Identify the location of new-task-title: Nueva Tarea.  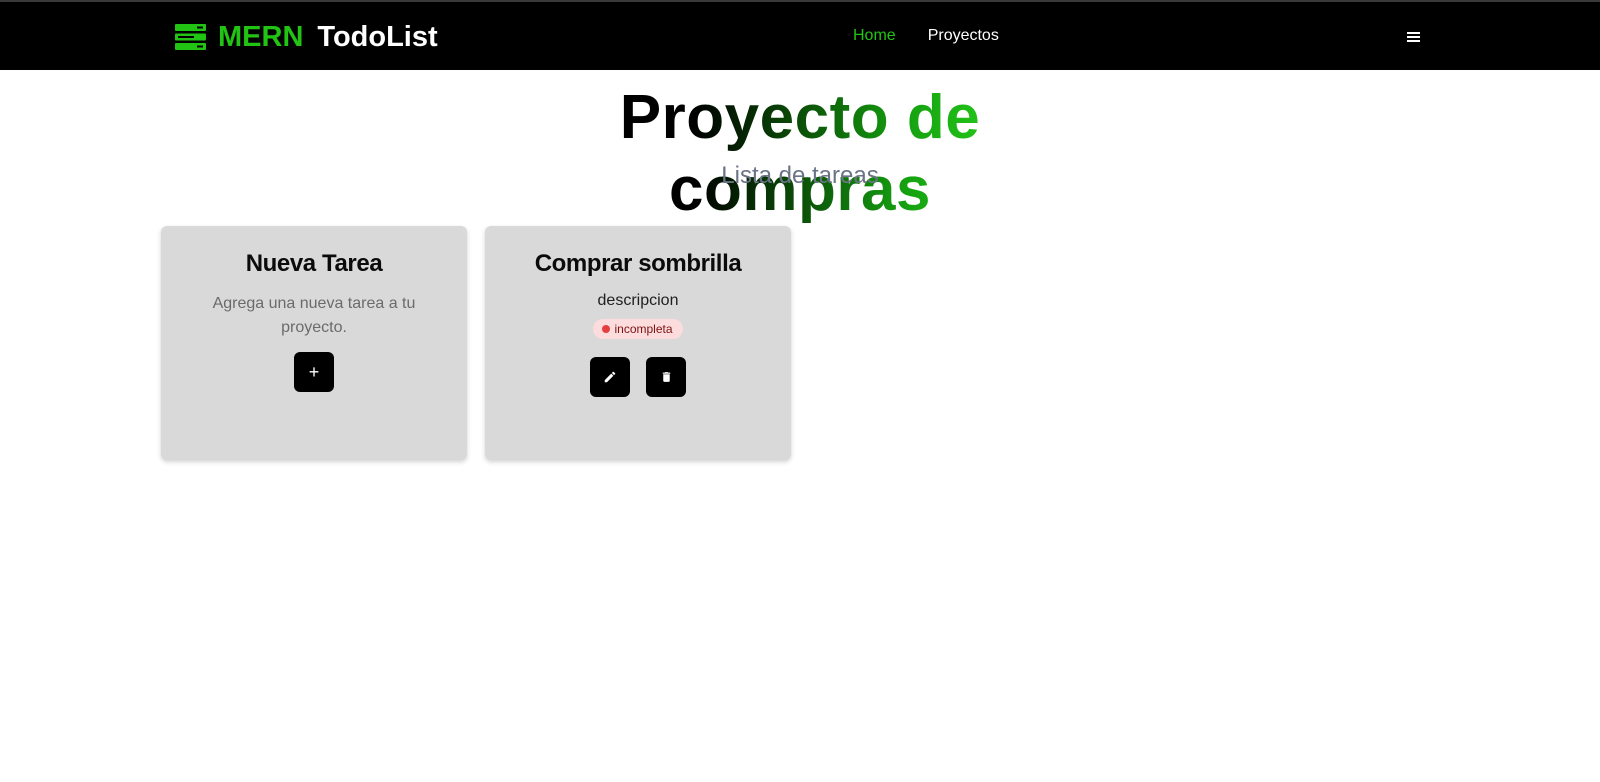
(314, 263).